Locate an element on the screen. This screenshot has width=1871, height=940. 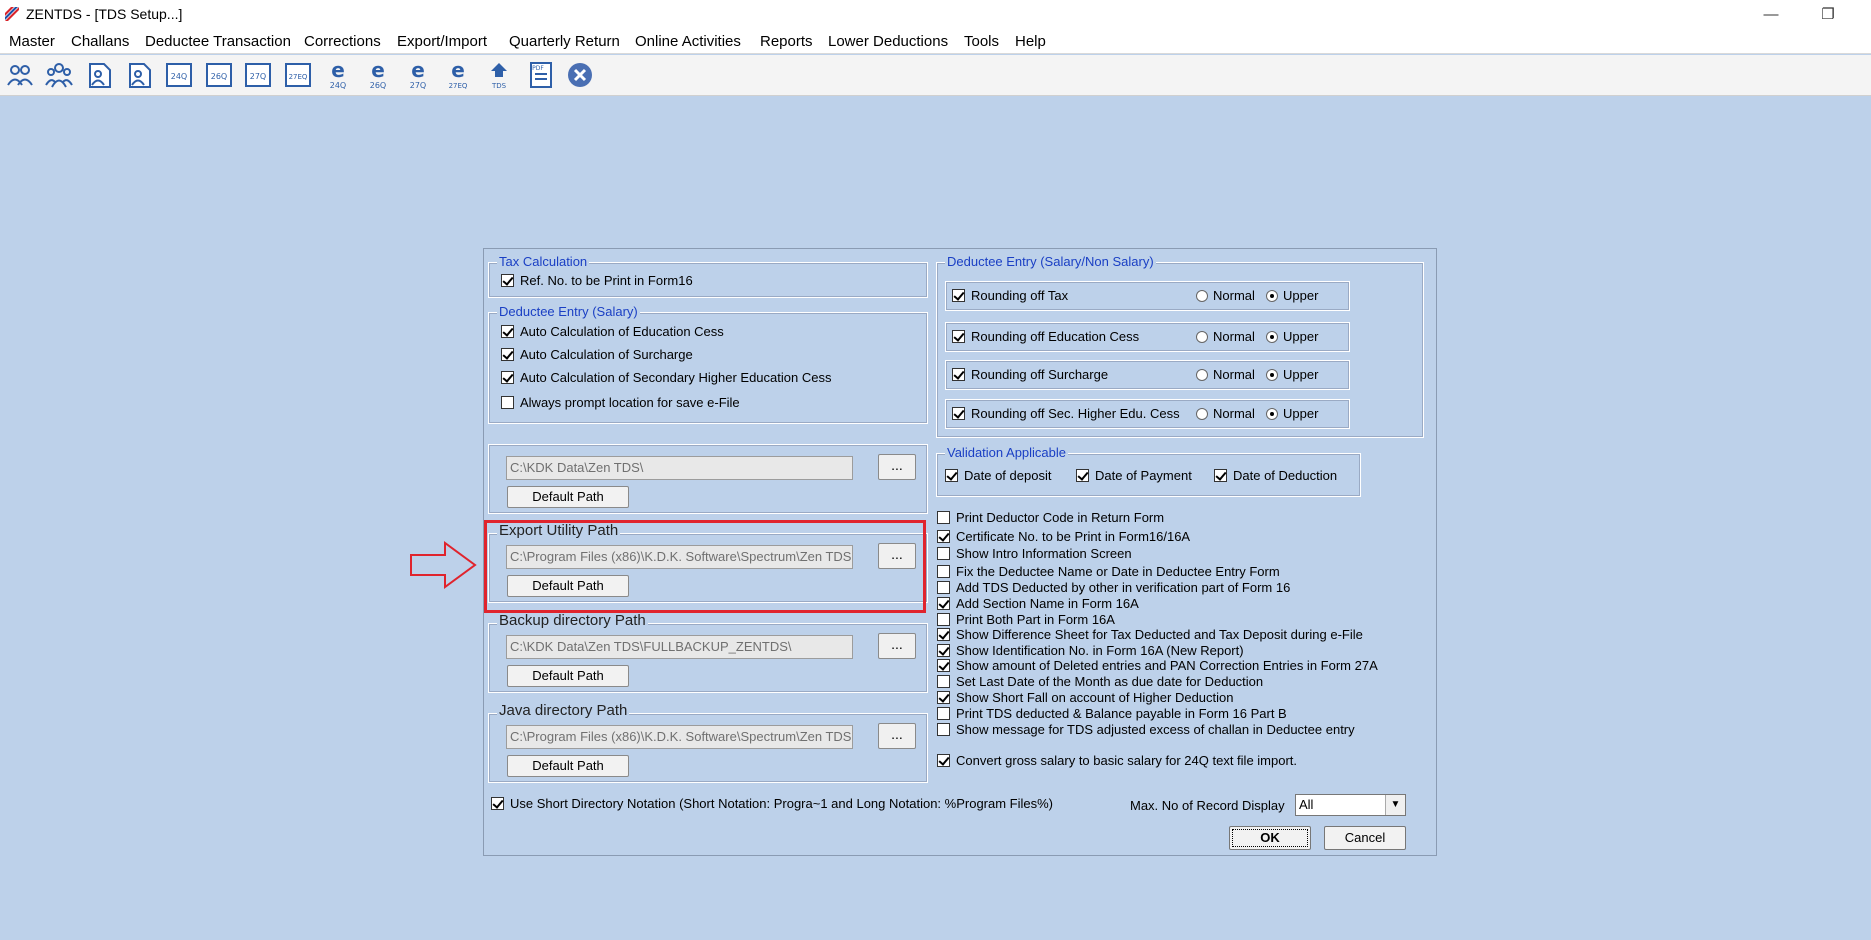
auto-edu-cess-row: Auto Calculation of Education Cess is located at coordinates (612, 332).